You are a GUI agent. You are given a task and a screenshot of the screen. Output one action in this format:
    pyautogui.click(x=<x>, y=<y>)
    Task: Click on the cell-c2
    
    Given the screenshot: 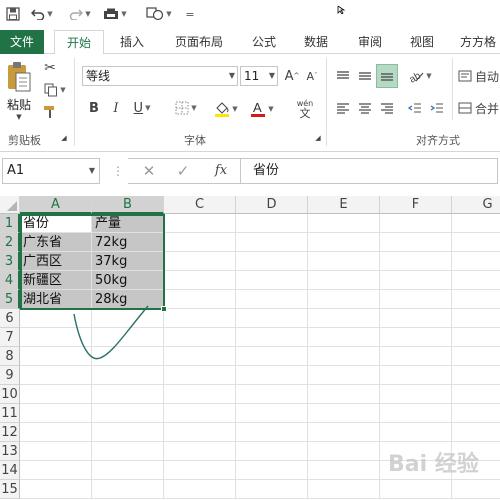 What is the action you would take?
    pyautogui.click(x=200, y=242)
    